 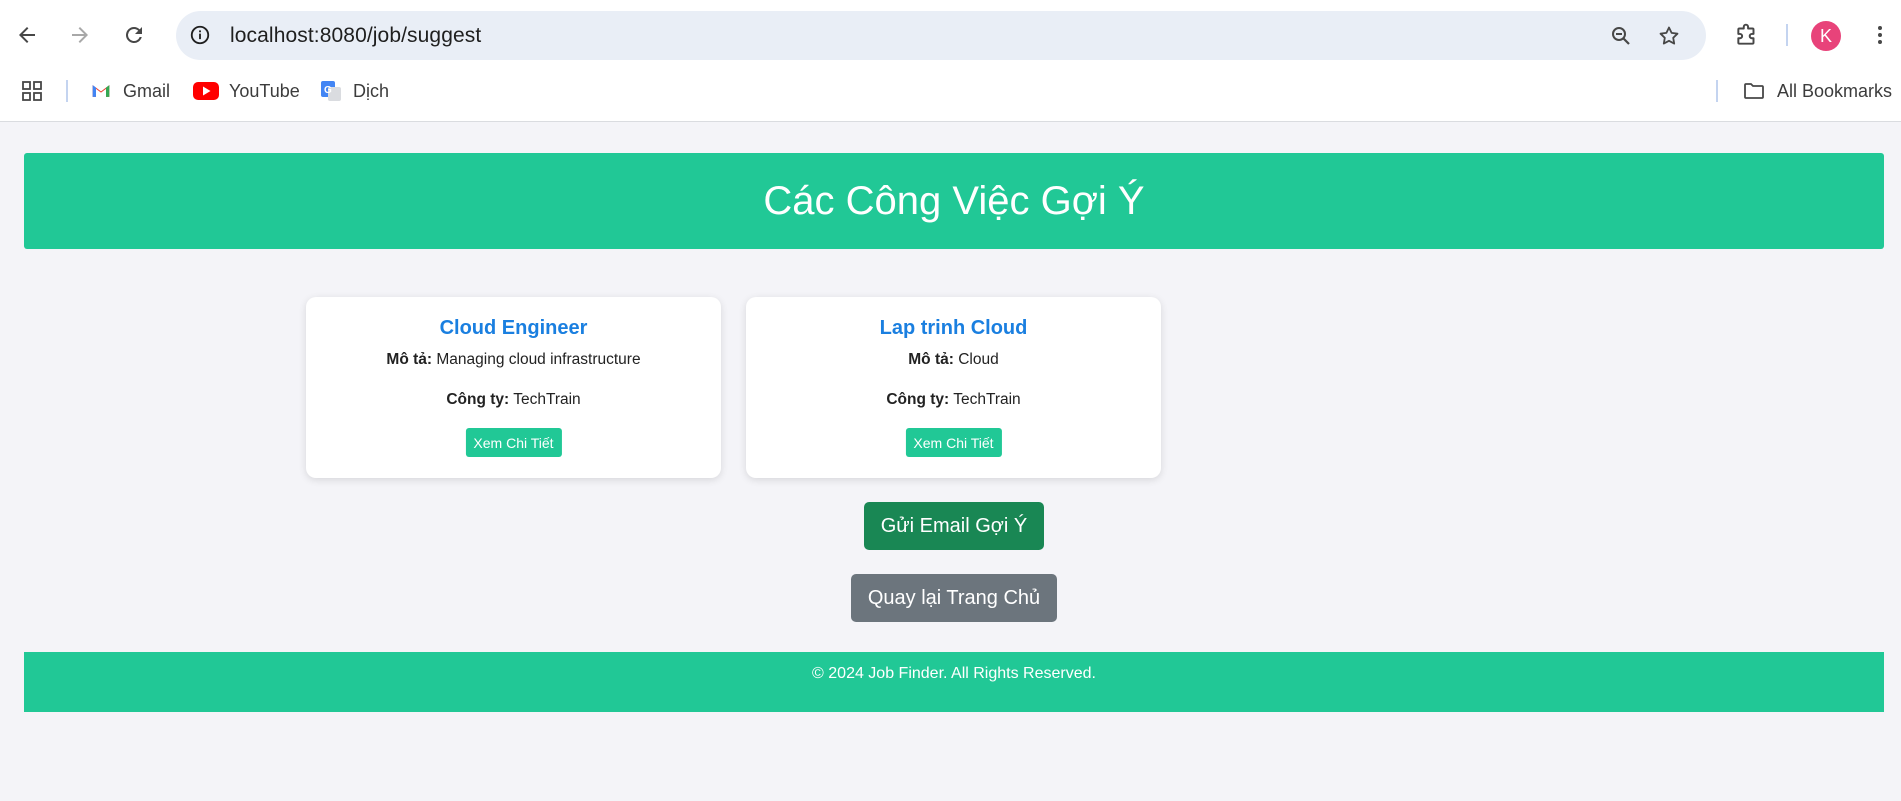 What do you see at coordinates (1835, 90) in the screenshot?
I see `all-bookmarks-label: All Bookmarks` at bounding box center [1835, 90].